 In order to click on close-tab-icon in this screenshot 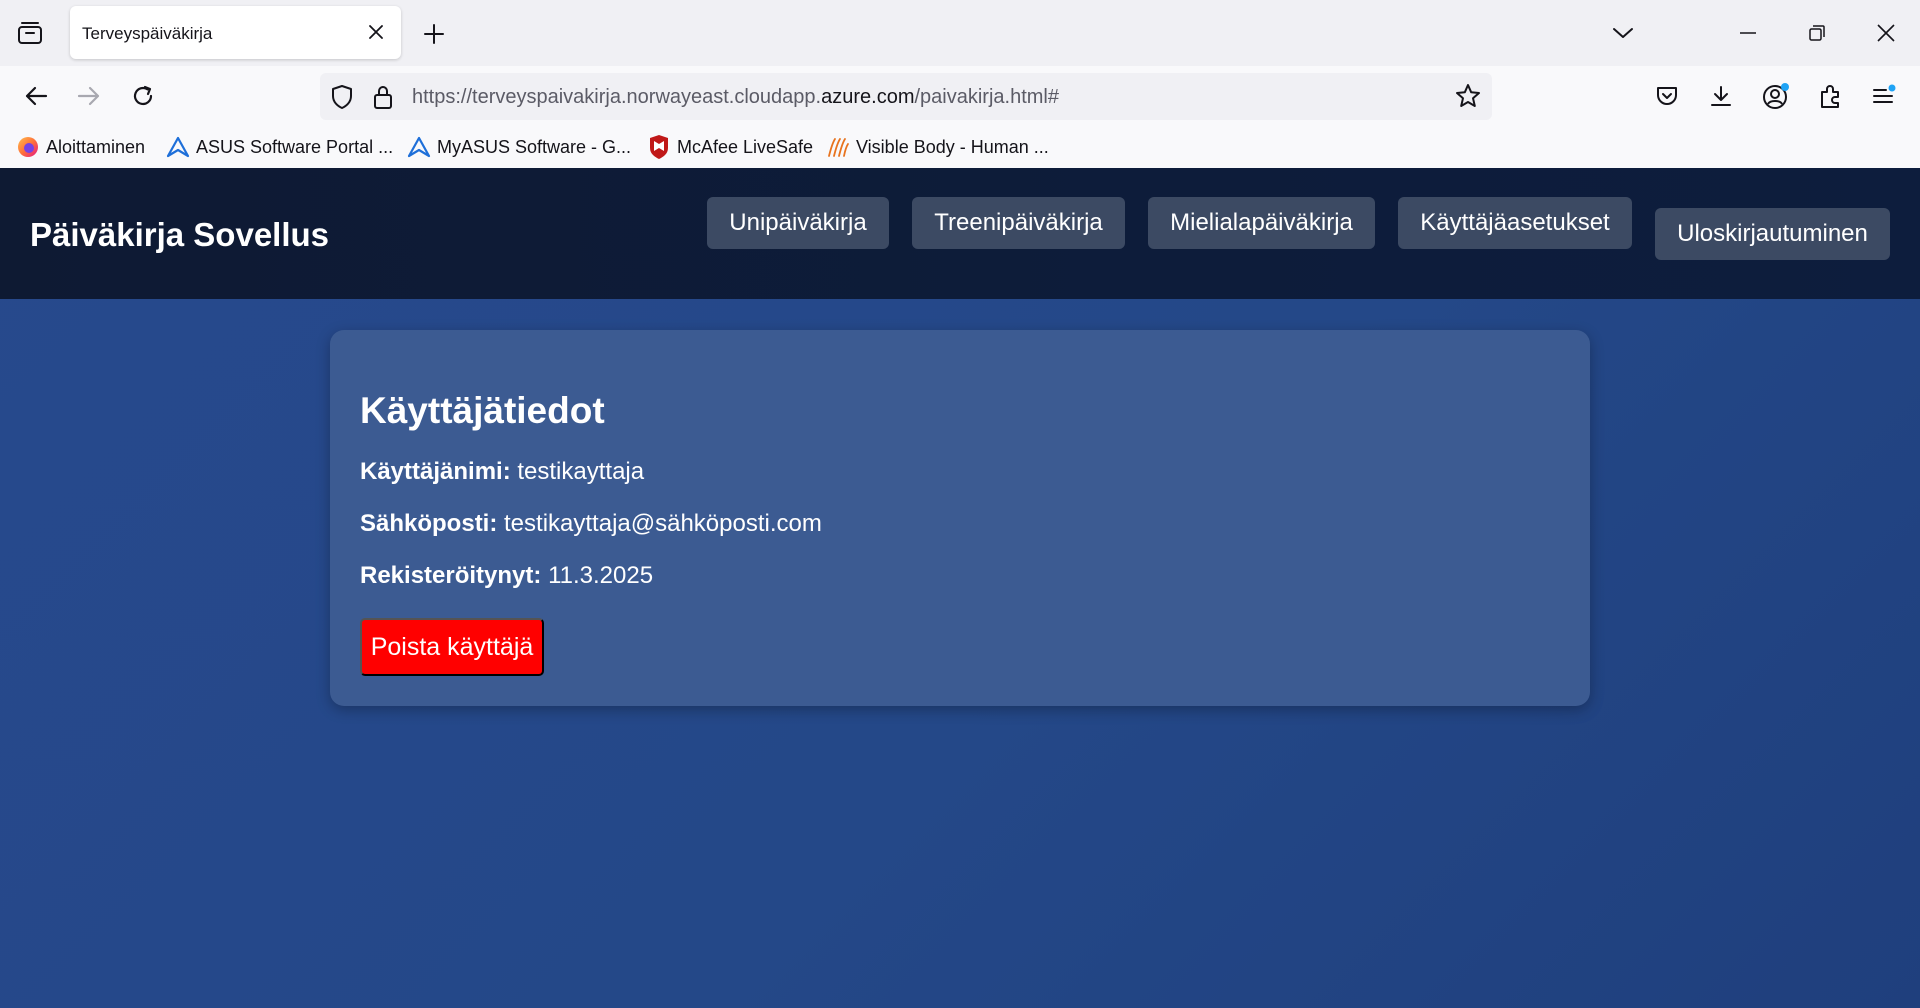, I will do `click(376, 32)`.